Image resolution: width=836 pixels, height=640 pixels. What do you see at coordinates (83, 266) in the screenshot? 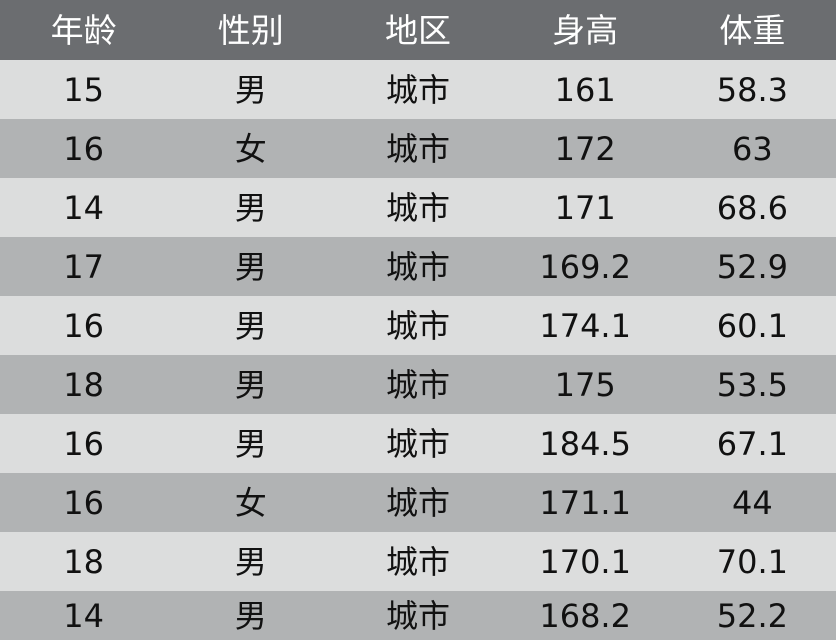
I see `cell-age: 17` at bounding box center [83, 266].